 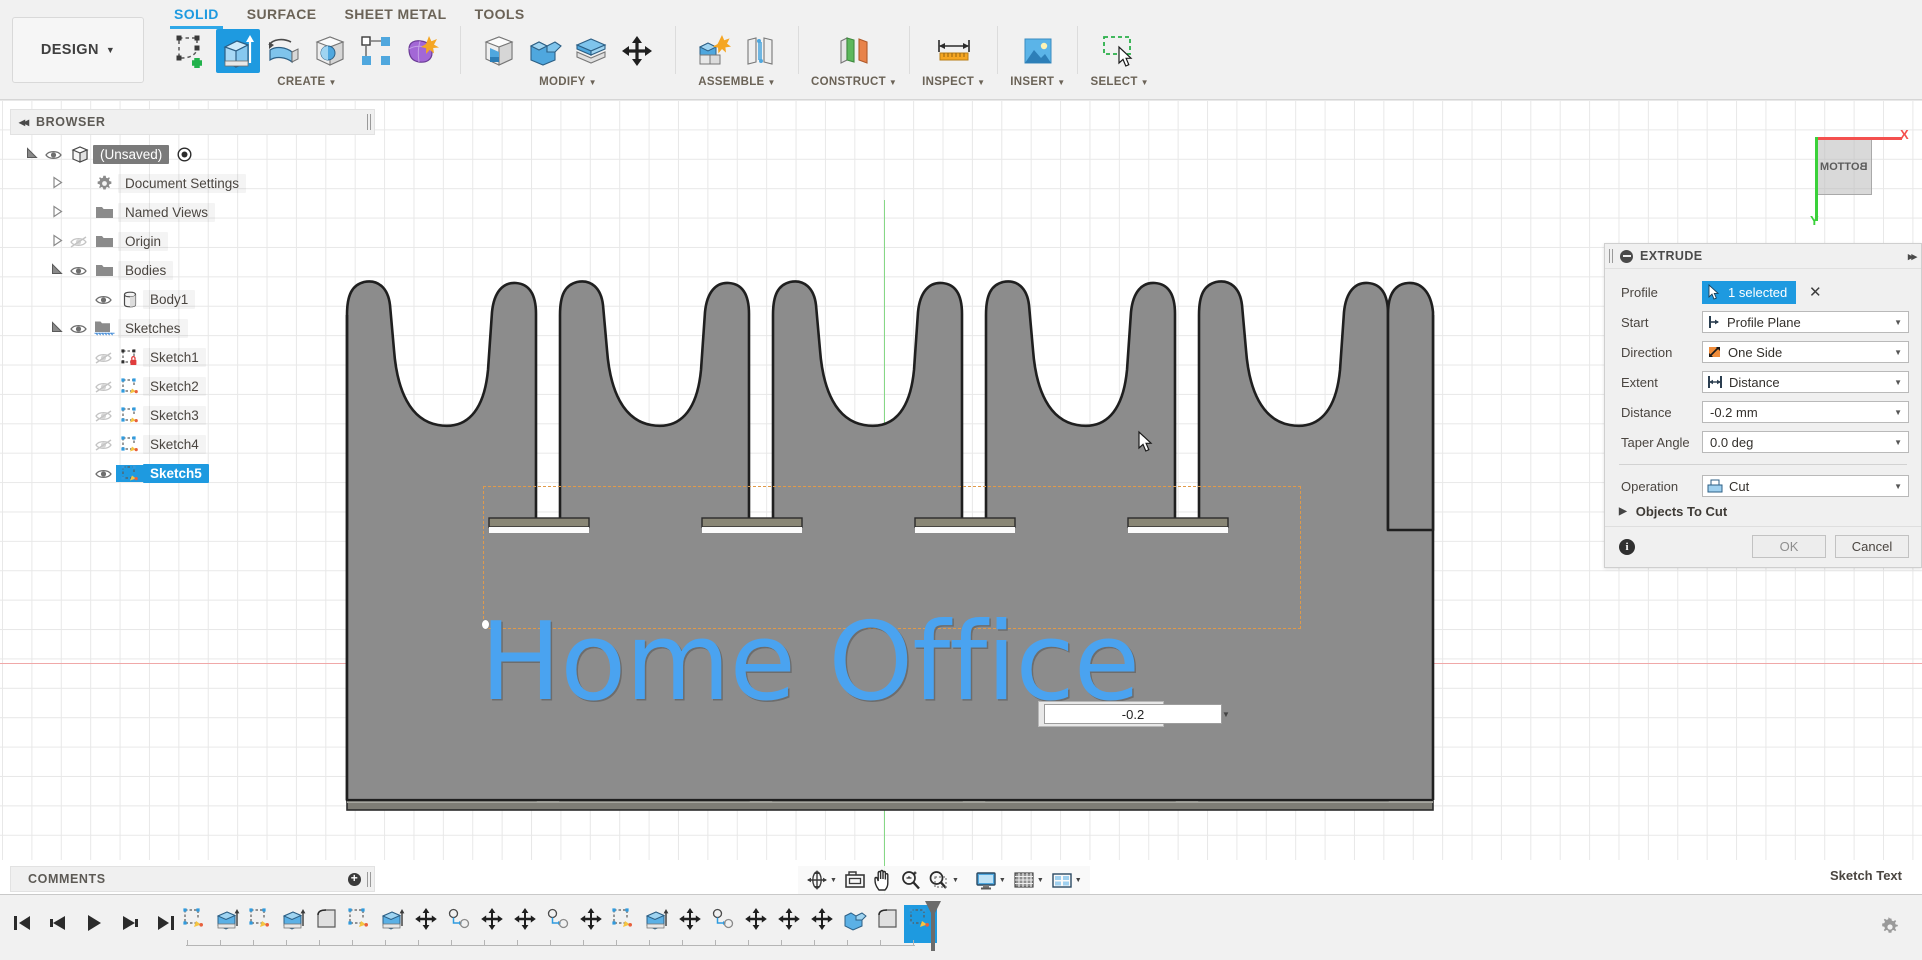 What do you see at coordinates (1120, 51) in the screenshot?
I see `window-select-icon` at bounding box center [1120, 51].